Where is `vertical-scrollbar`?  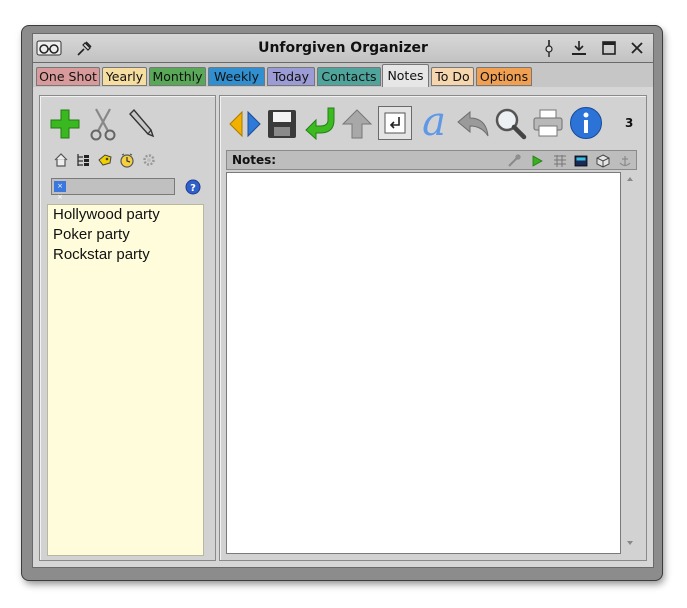
vertical-scrollbar is located at coordinates (630, 363).